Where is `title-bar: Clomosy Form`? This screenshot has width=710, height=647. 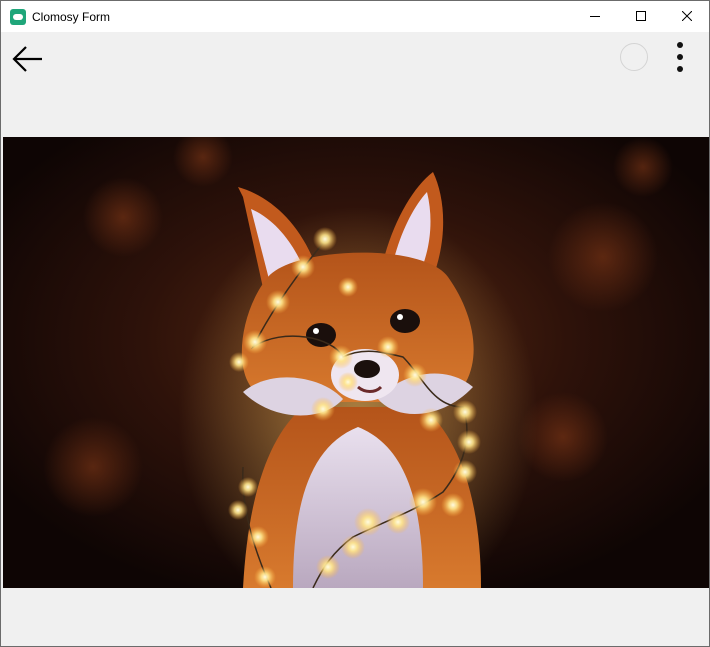 title-bar: Clomosy Form is located at coordinates (355, 16).